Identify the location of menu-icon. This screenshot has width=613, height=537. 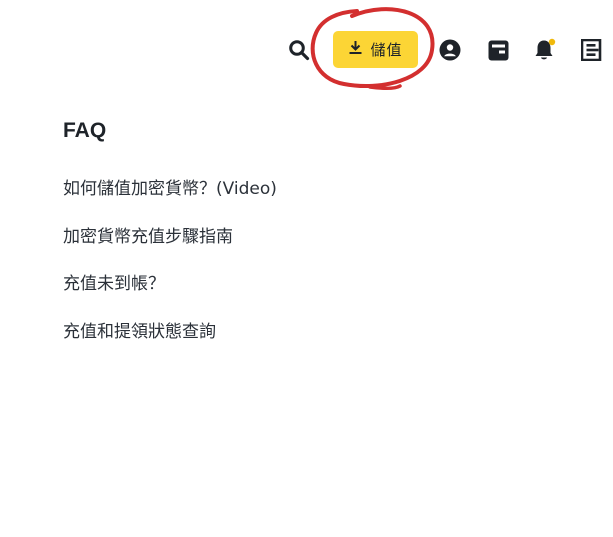
(592, 50).